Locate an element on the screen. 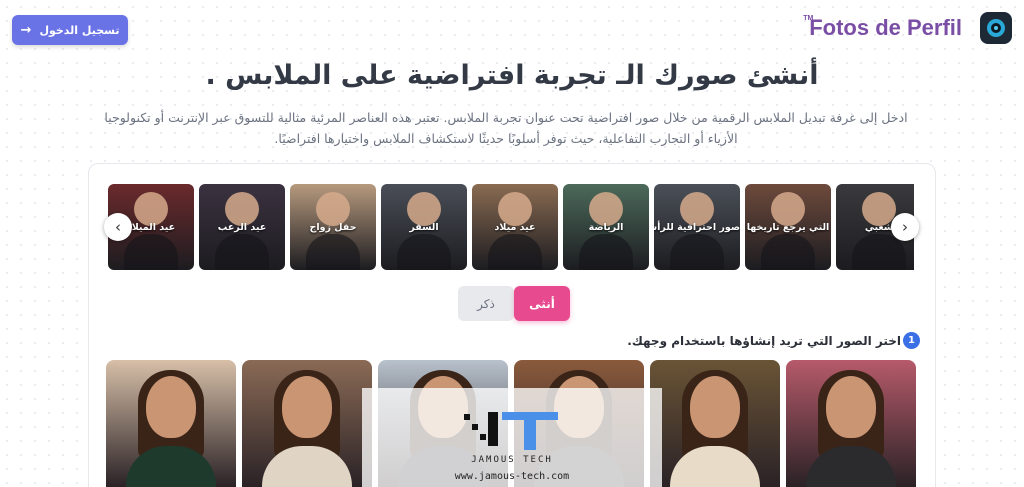  category-card: حفل زواج is located at coordinates (333, 227).